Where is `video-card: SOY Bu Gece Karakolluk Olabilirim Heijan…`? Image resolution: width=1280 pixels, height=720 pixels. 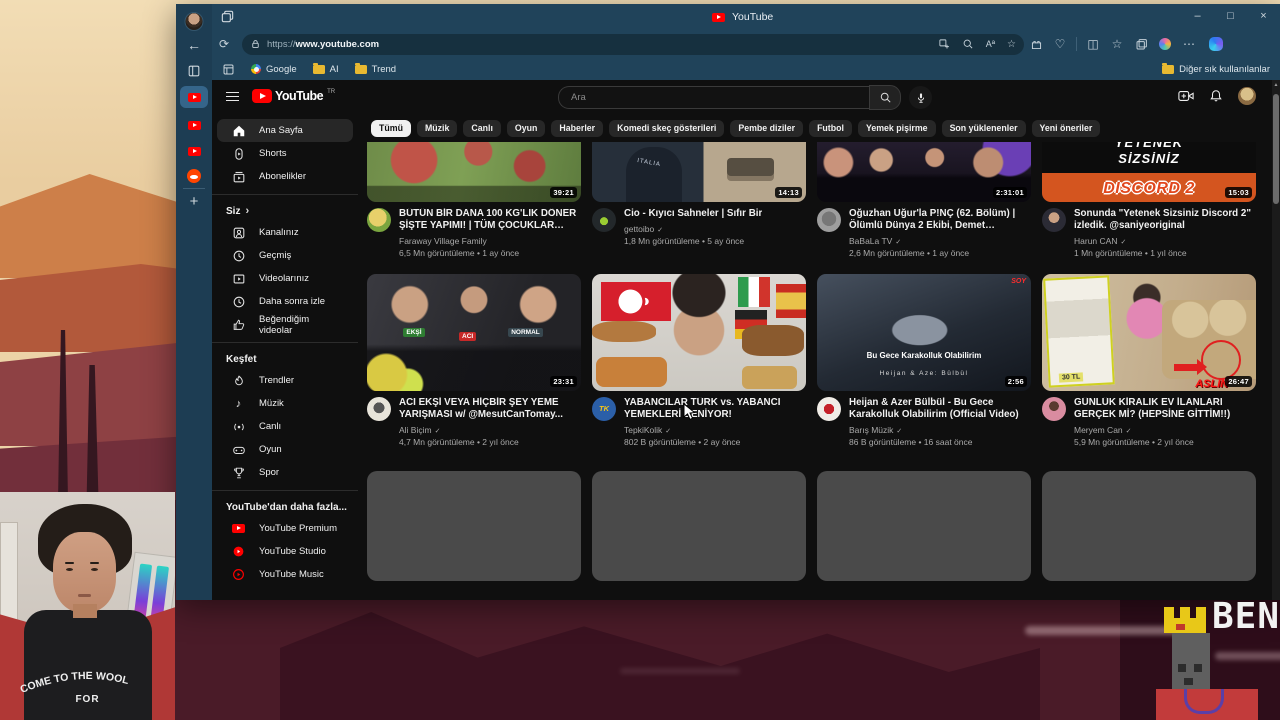
video-card: SOY Bu Gece Karakolluk Olabilirim Heijan… is located at coordinates (924, 360).